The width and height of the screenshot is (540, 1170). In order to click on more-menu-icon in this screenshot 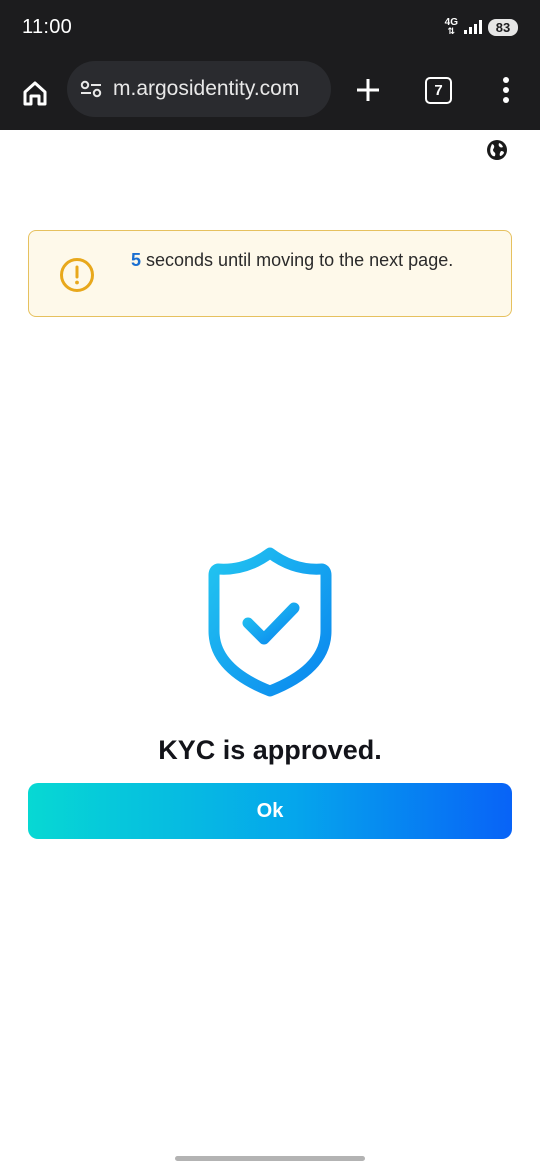, I will do `click(506, 90)`.